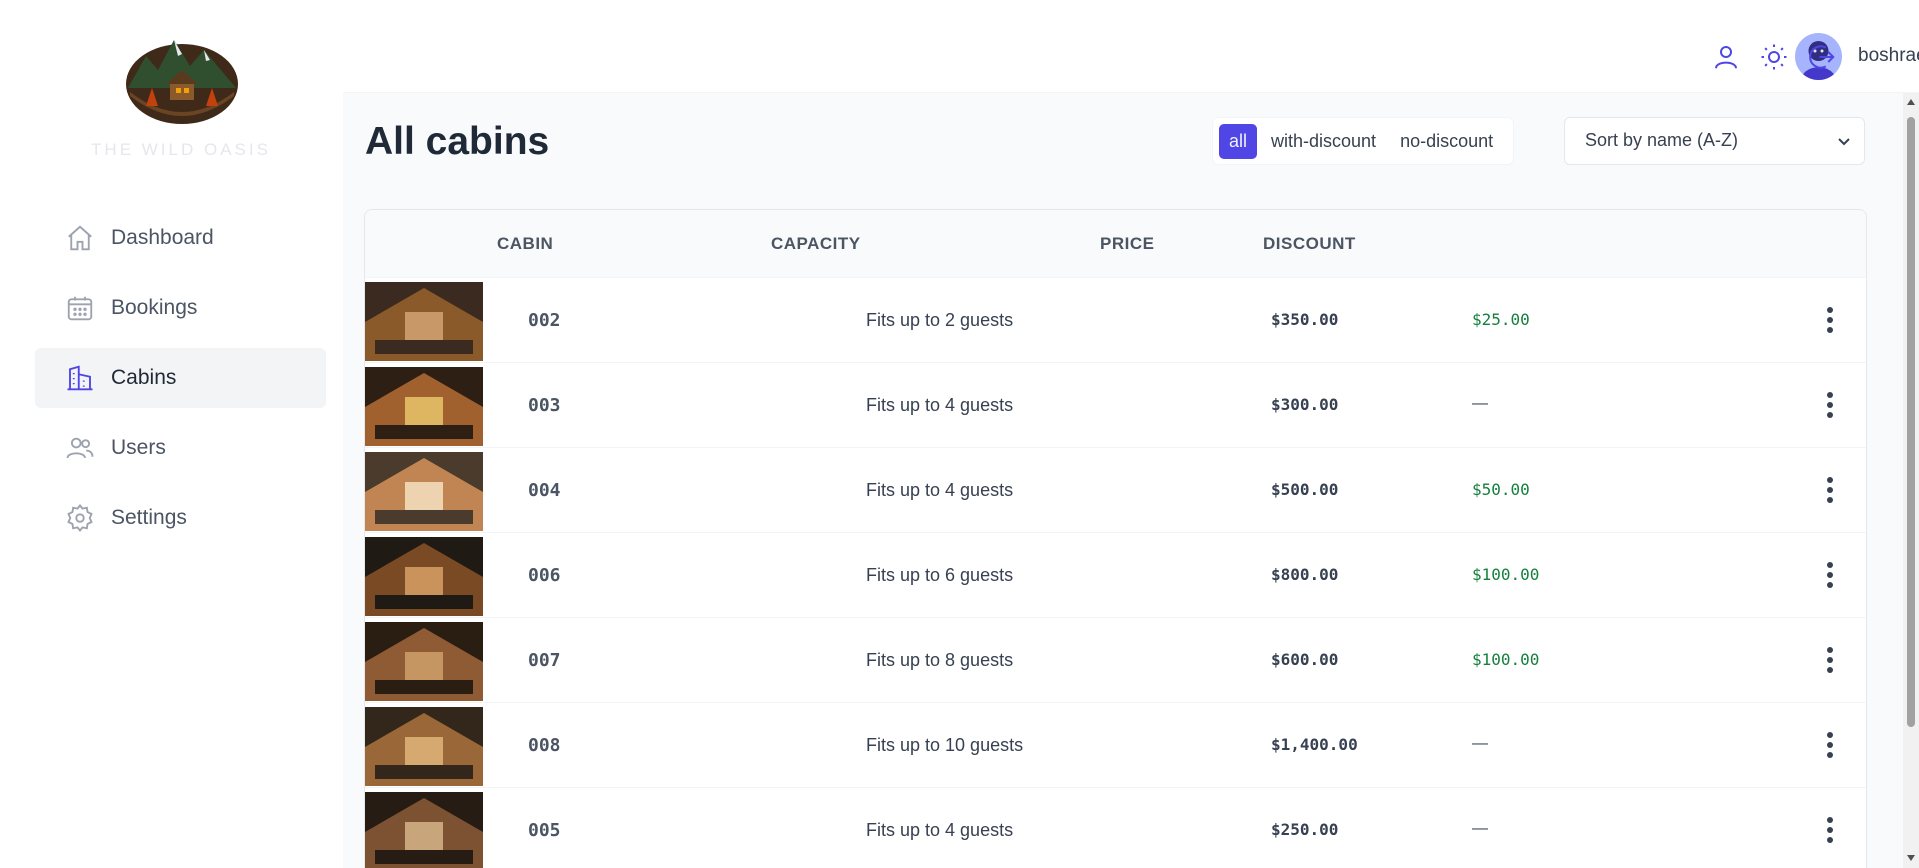  I want to click on cabin-capacity: Fits up to 6 guests, so click(940, 575).